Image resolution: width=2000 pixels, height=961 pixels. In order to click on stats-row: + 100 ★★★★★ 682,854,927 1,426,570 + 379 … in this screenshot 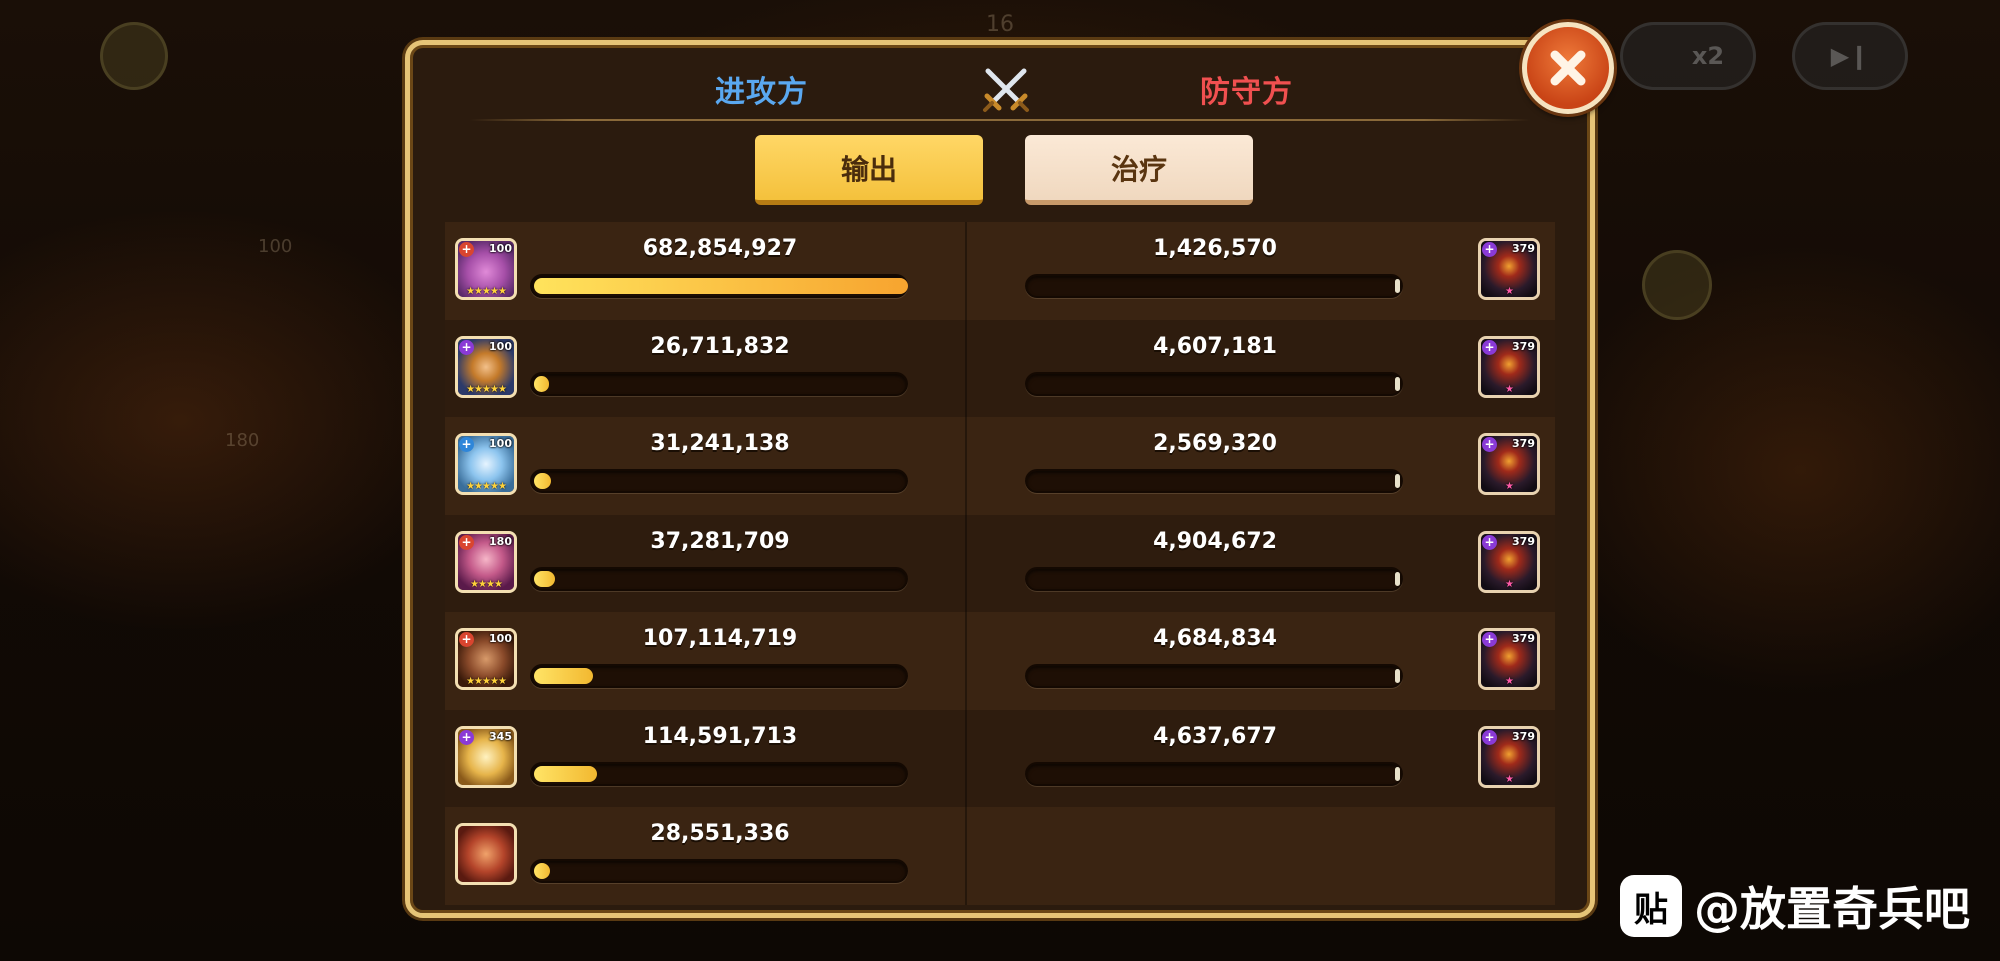, I will do `click(1000, 271)`.